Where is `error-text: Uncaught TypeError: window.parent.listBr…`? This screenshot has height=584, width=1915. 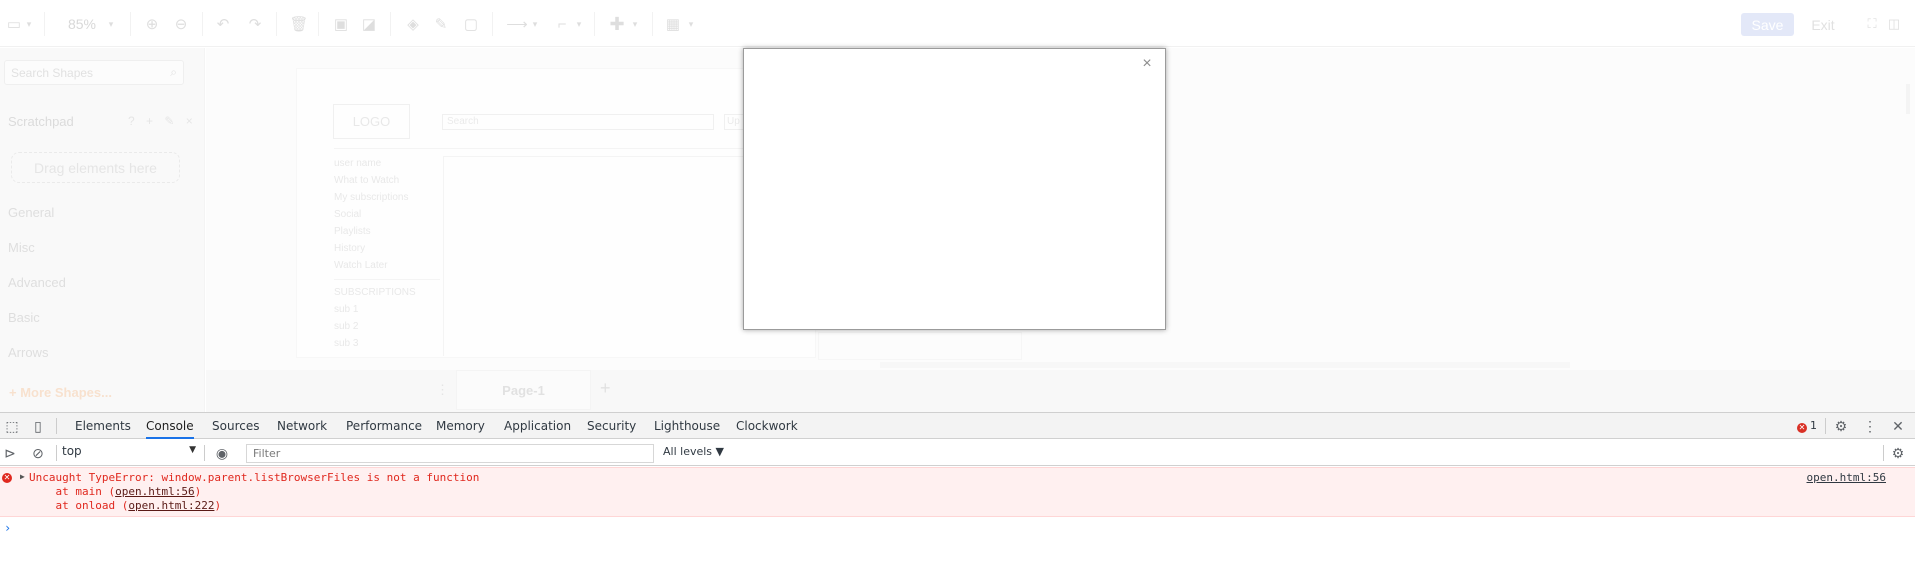 error-text: Uncaught TypeError: window.parent.listBr… is located at coordinates (254, 477).